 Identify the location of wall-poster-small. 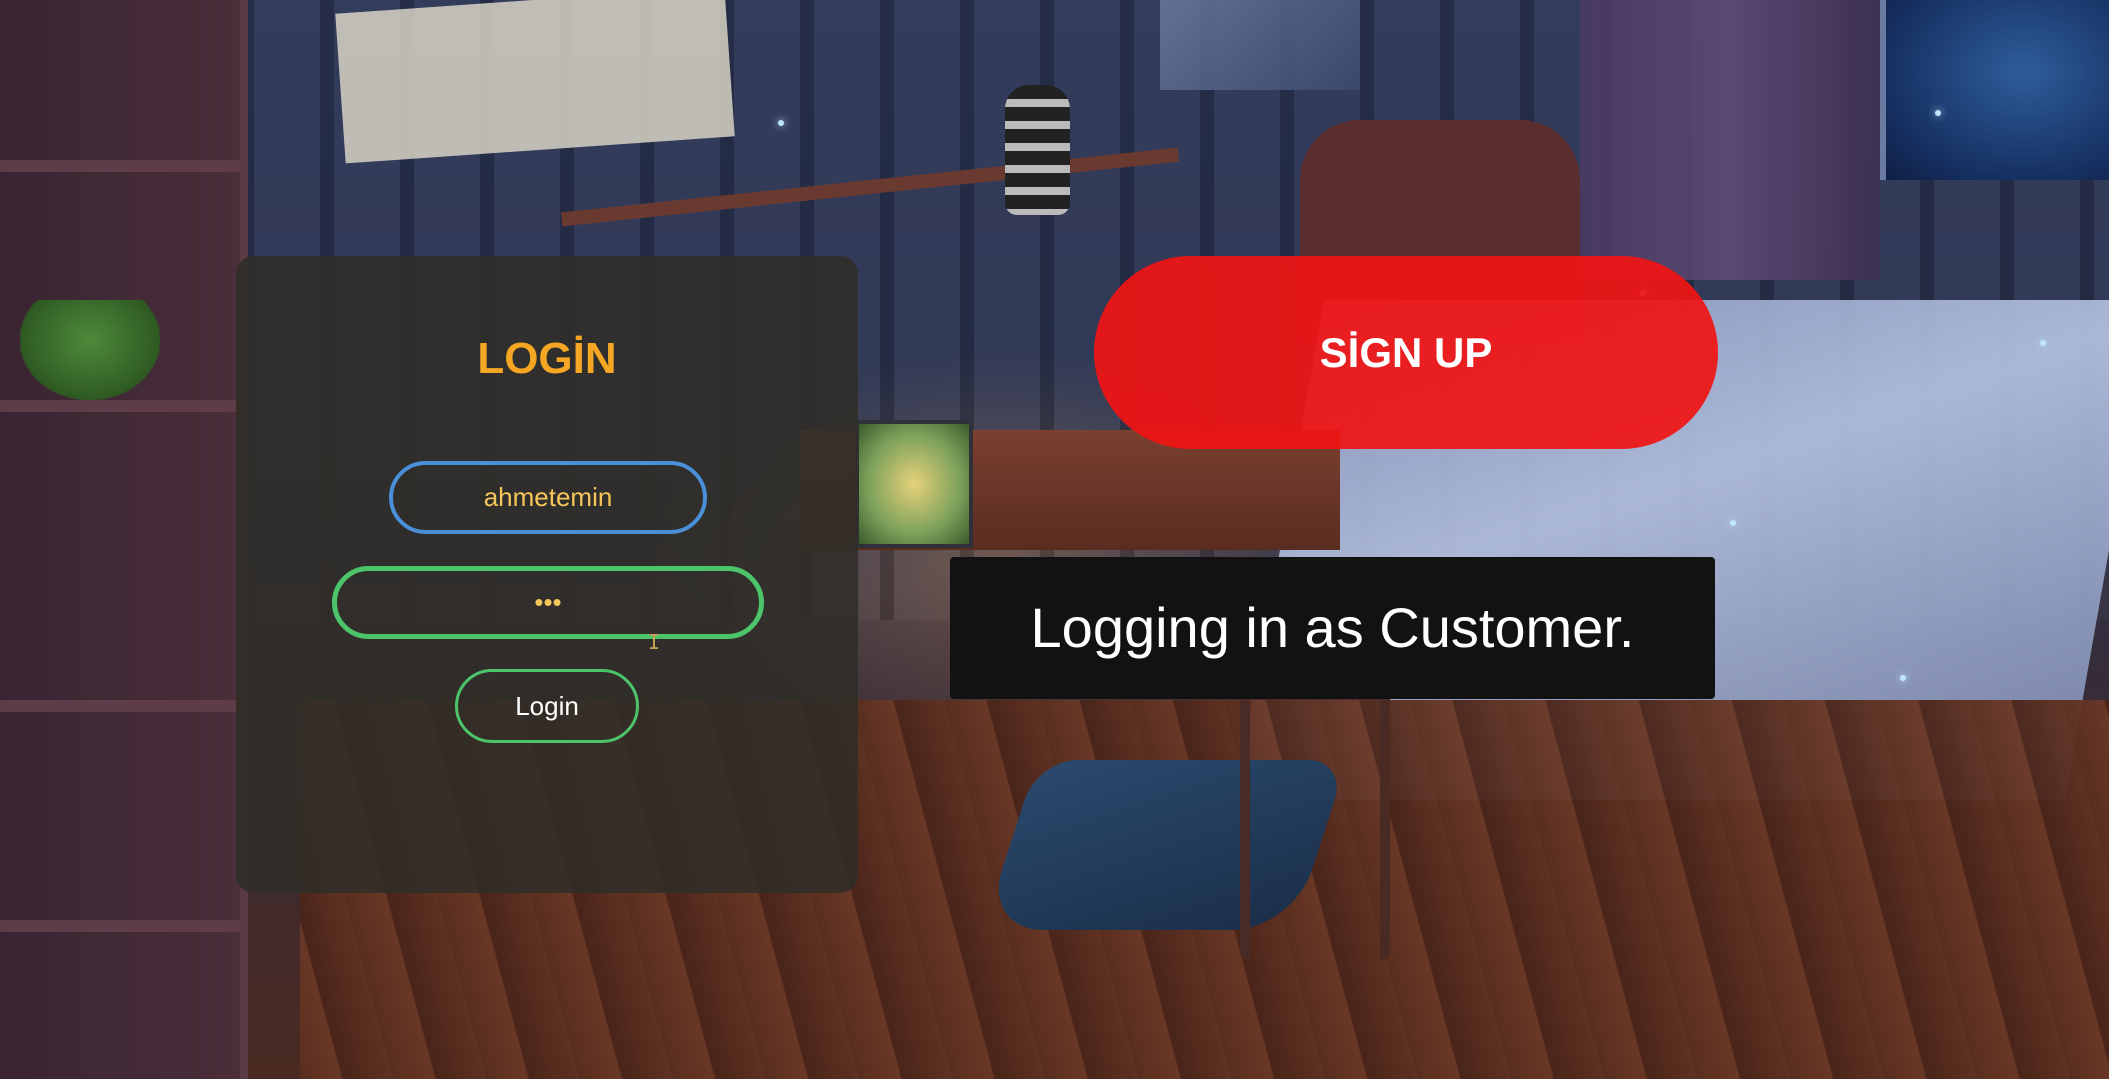
(1260, 45).